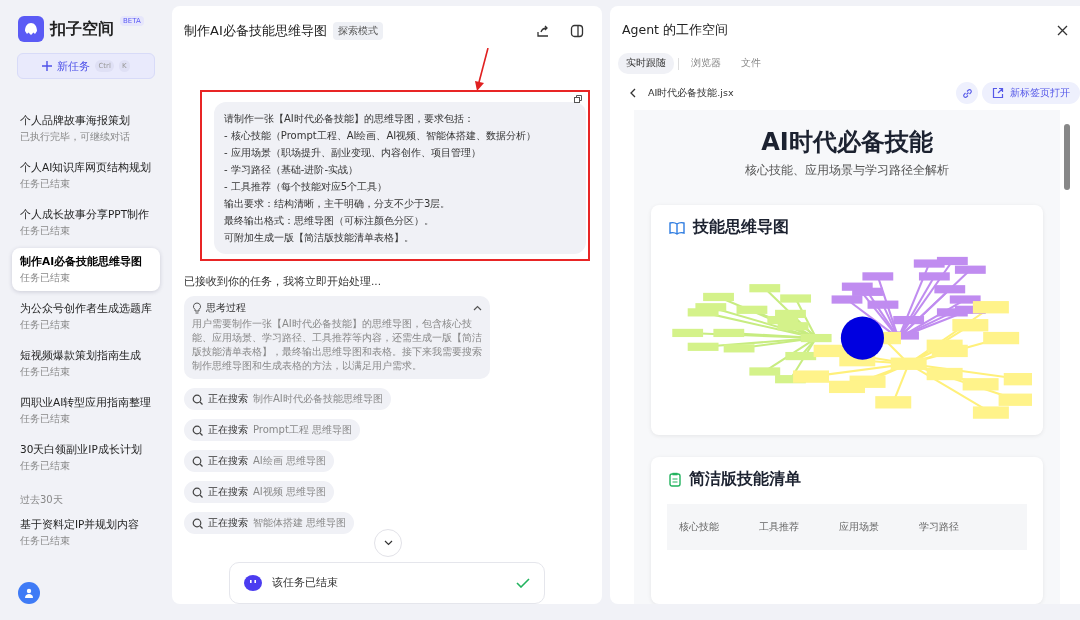 This screenshot has width=1080, height=620. What do you see at coordinates (289, 492) in the screenshot?
I see `search-query: AI视频 思维导图` at bounding box center [289, 492].